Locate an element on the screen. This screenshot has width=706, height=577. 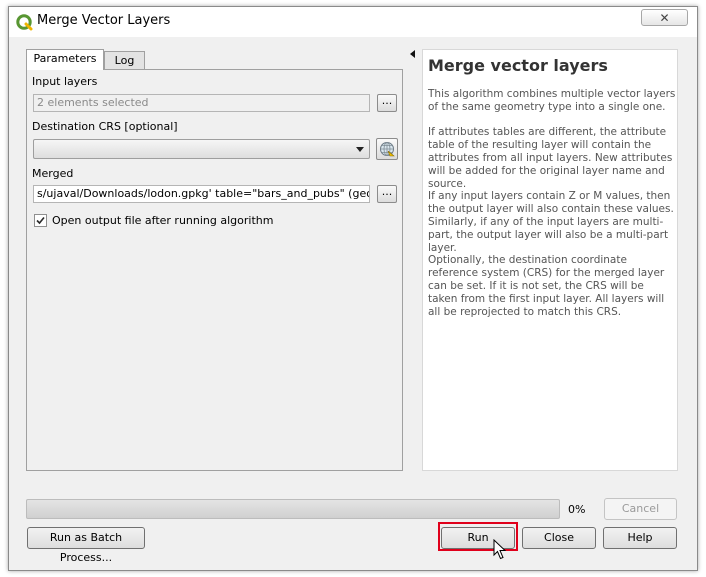
open-output-label: Open output file after running algorithm is located at coordinates (162, 220).